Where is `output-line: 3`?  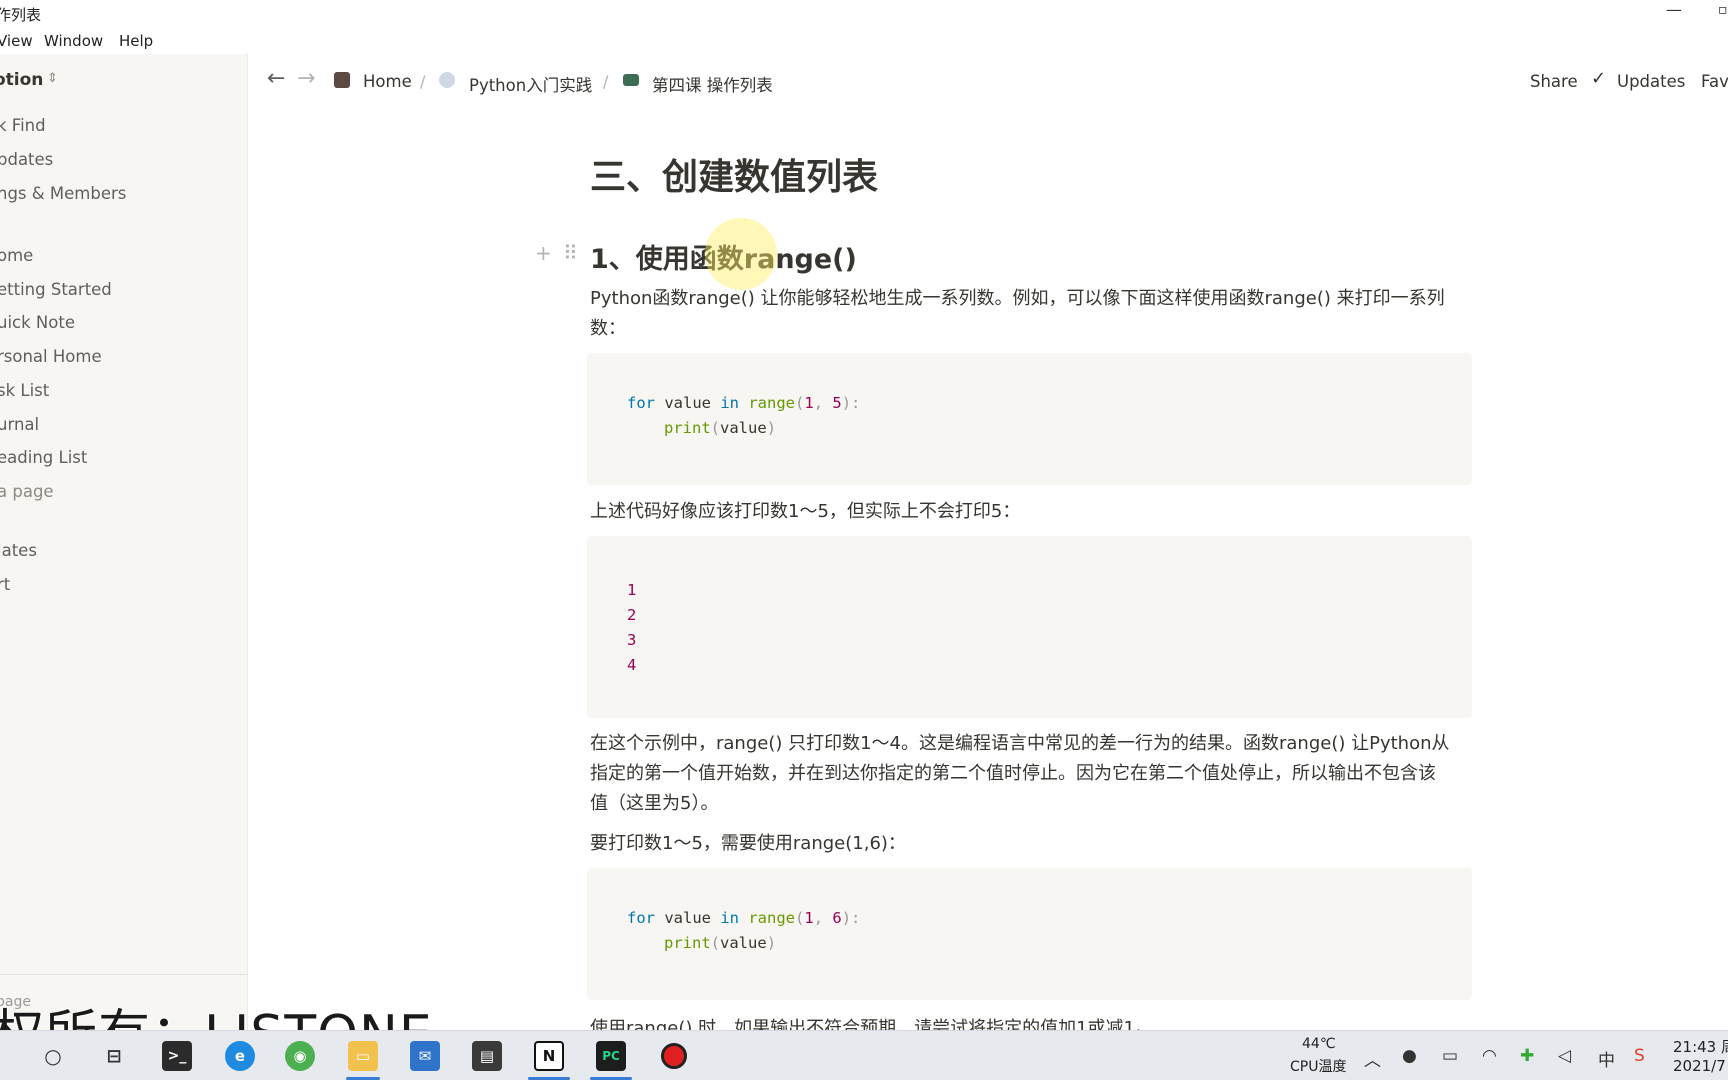
output-line: 3 is located at coordinates (632, 640).